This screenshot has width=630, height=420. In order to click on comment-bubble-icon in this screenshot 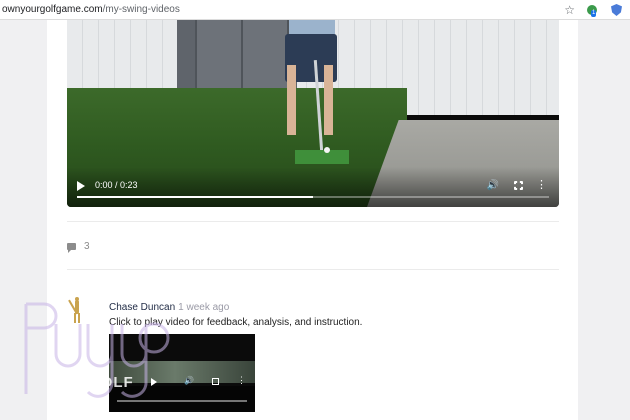, I will do `click(71, 248)`.